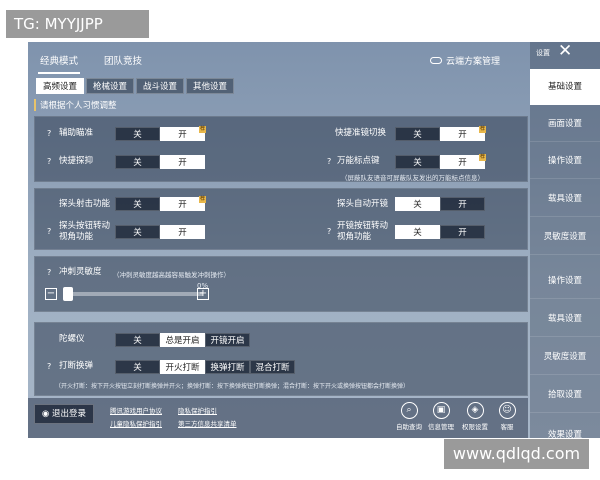 The image size is (600, 480). Describe the element at coordinates (75, 105) in the screenshot. I see `section-hint: 请根据个人习惯调整` at that location.